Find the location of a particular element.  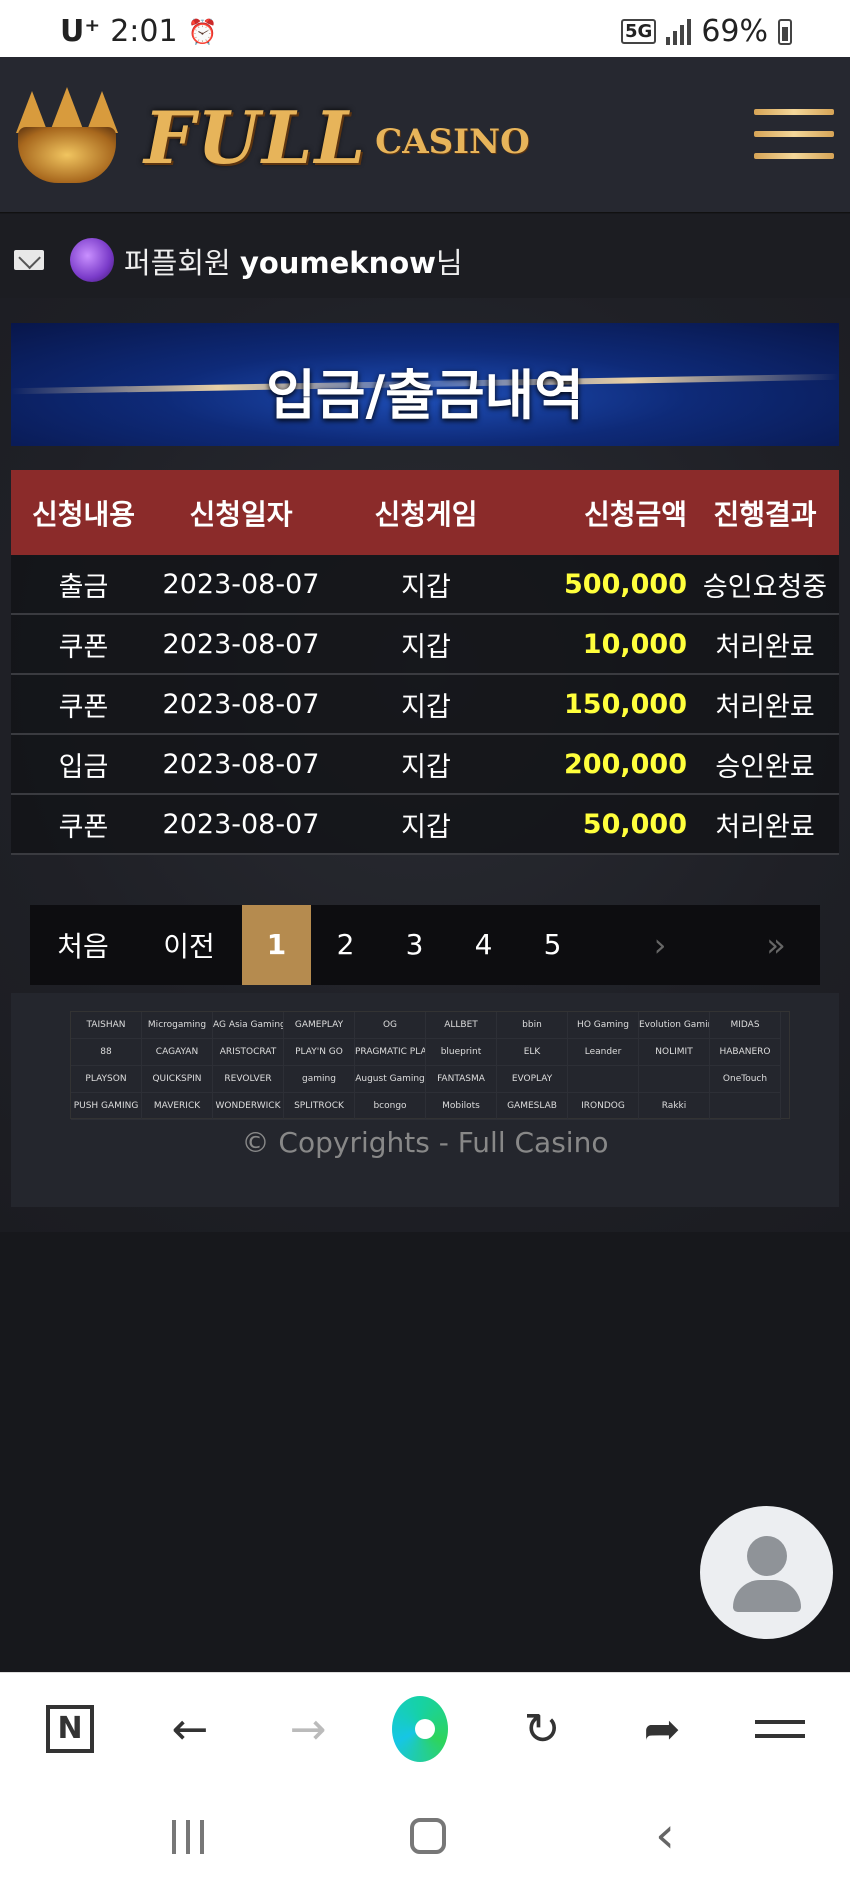

provider-logo: PRAGMATIC PLAY is located at coordinates (390, 1052).